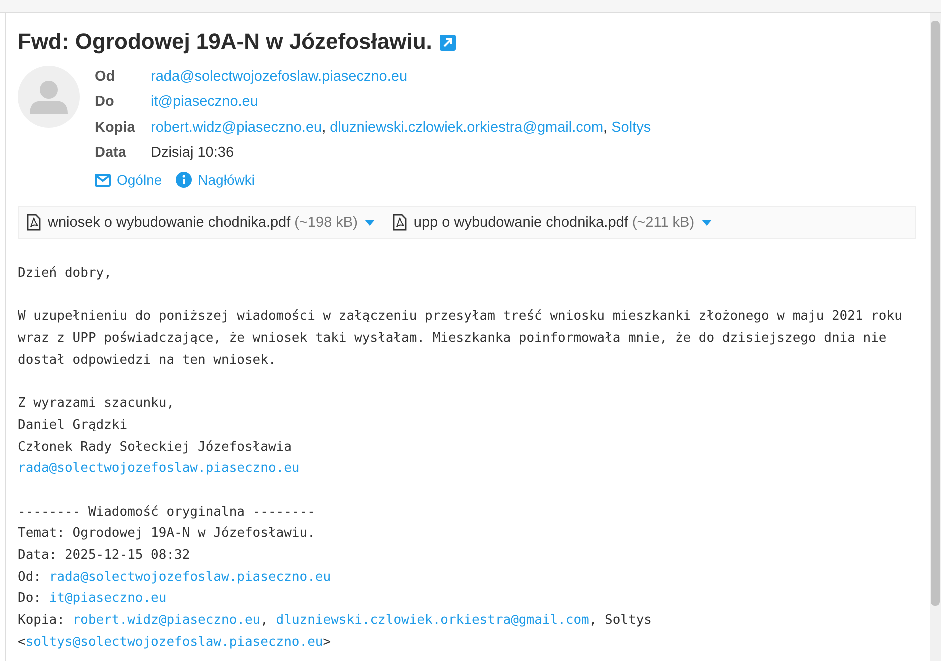 The width and height of the screenshot is (941, 661). I want to click on body-text: <, so click(22, 642).